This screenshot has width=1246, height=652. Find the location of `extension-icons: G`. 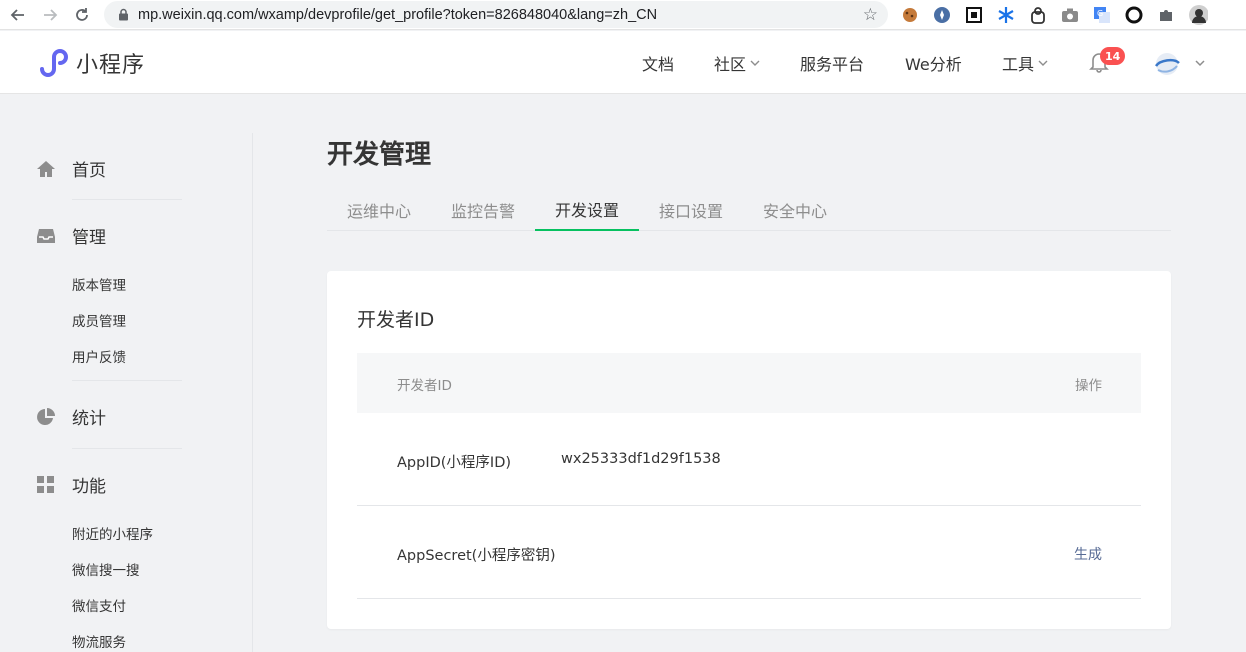

extension-icons: G is located at coordinates (1060, 15).